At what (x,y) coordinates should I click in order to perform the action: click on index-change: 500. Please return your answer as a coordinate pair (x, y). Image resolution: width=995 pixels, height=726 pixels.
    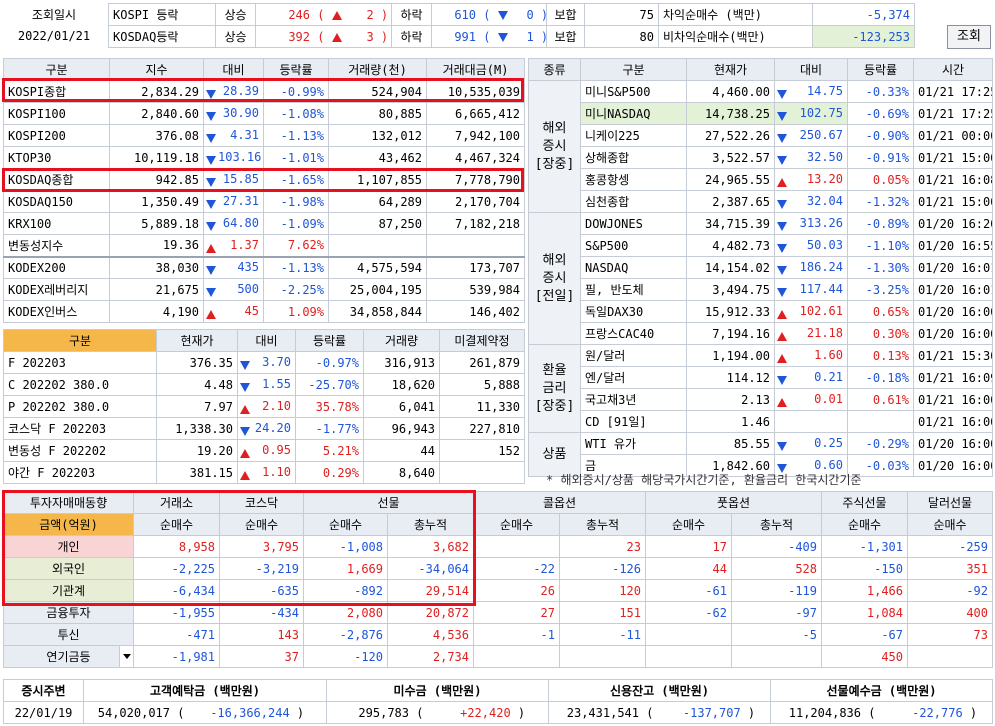
    Looking at the image, I should click on (233, 289).